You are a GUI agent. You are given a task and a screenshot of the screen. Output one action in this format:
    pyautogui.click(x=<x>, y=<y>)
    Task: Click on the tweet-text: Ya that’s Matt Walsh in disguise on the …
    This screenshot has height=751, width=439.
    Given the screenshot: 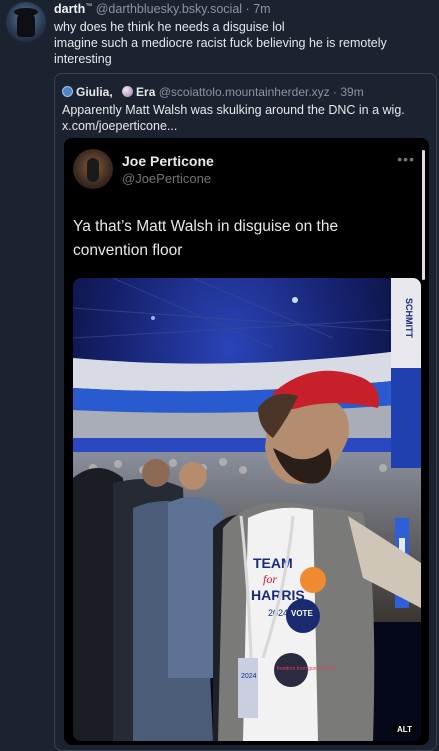 What is the action you would take?
    pyautogui.click(x=243, y=239)
    